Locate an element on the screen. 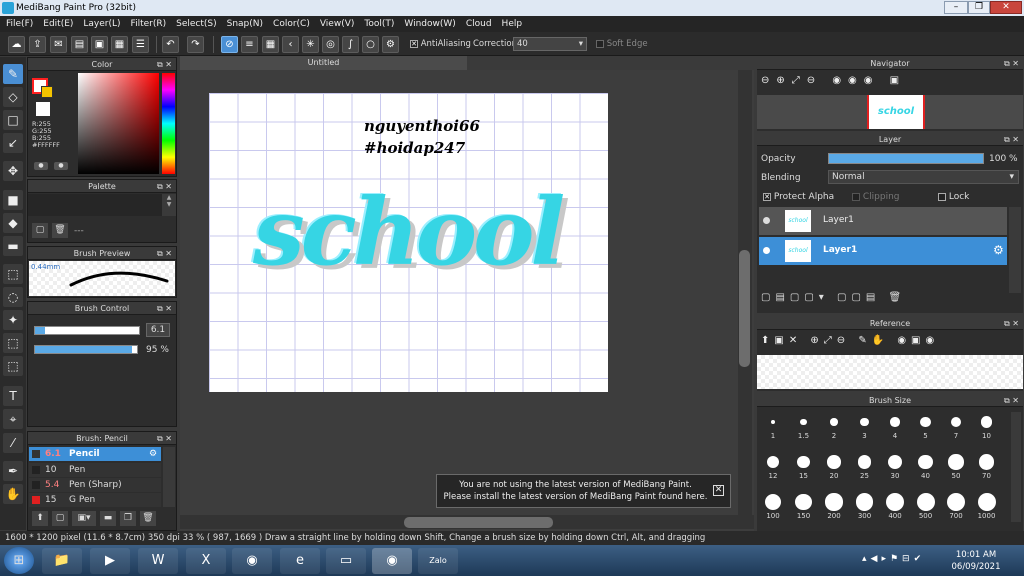 This screenshot has height=576, width=1024. brush-tool-icon: ✎ is located at coordinates (13, 74).